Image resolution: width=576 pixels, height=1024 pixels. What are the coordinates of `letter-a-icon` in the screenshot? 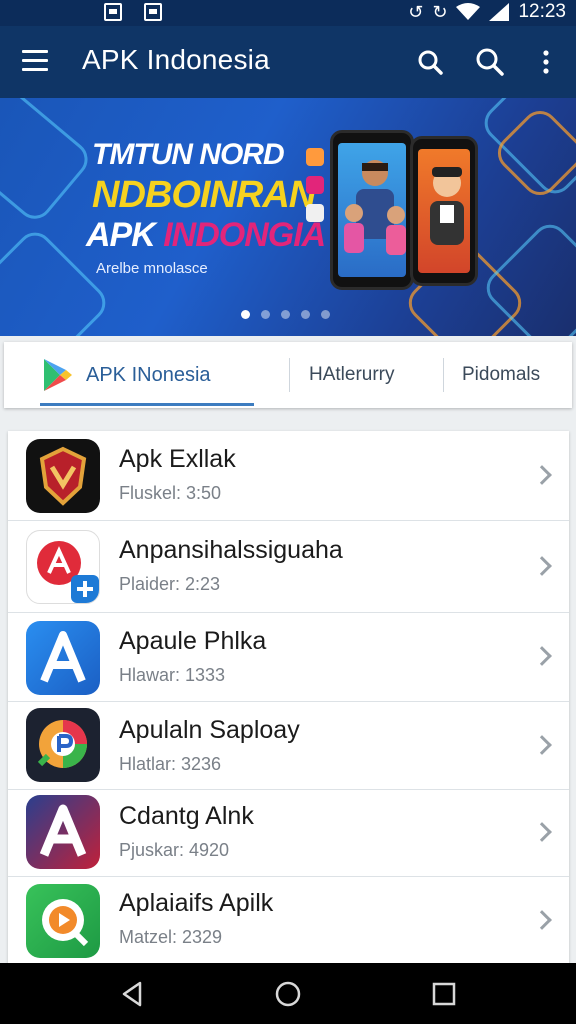 It's located at (63, 658).